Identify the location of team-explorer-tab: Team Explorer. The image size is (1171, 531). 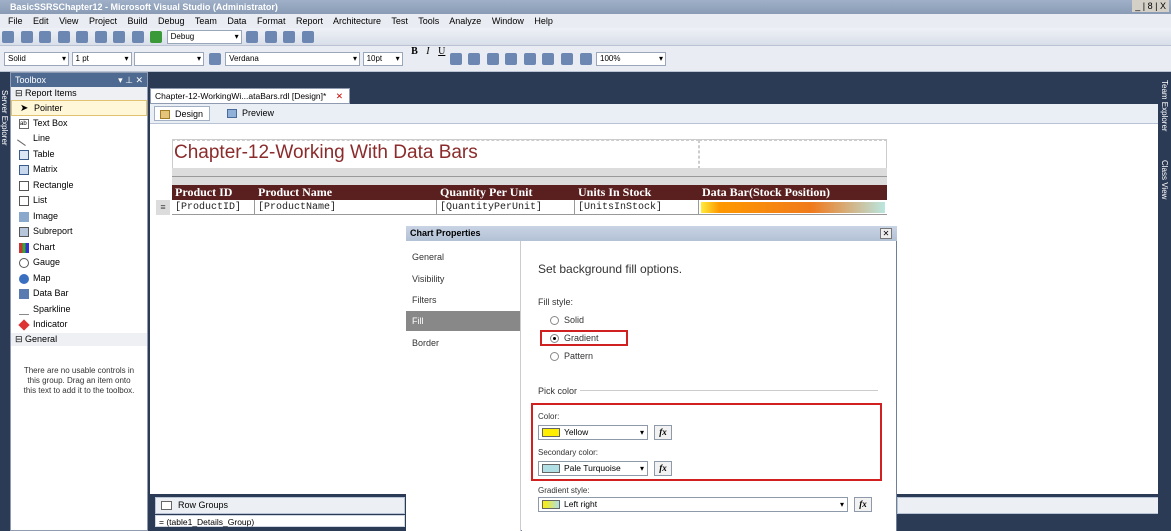
(1164, 106).